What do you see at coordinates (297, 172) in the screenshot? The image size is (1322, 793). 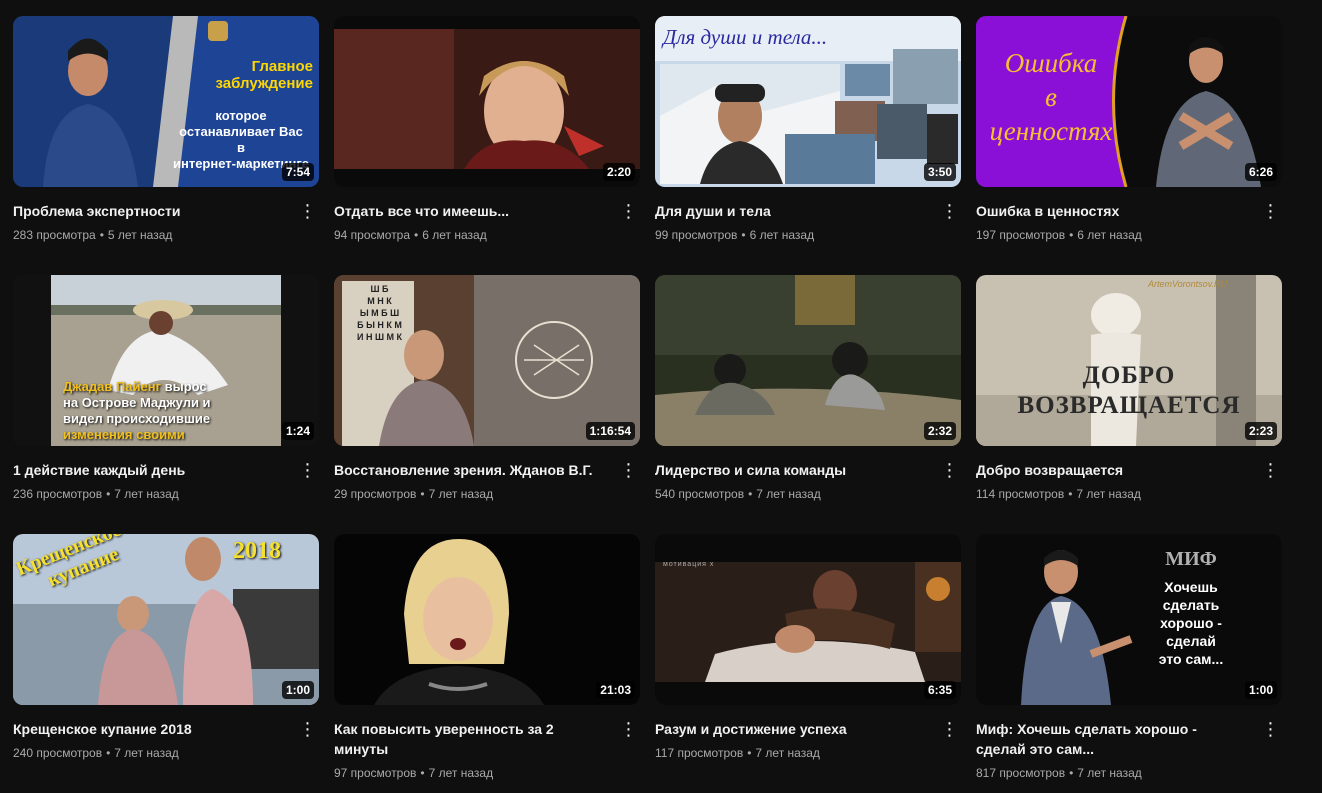 I see `duration-badge: 7:54` at bounding box center [297, 172].